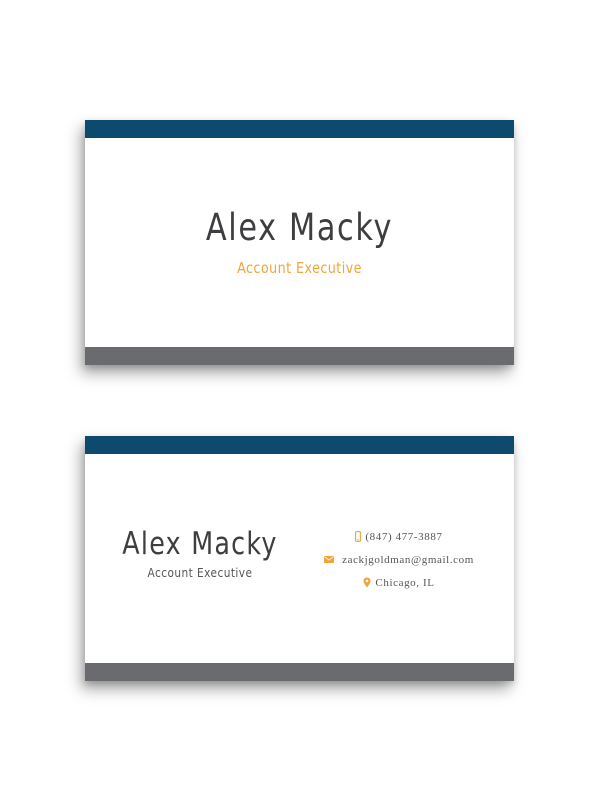 This screenshot has width=600, height=800. What do you see at coordinates (408, 559) in the screenshot?
I see `contact-email-text: zackjgoldman@gmail.com` at bounding box center [408, 559].